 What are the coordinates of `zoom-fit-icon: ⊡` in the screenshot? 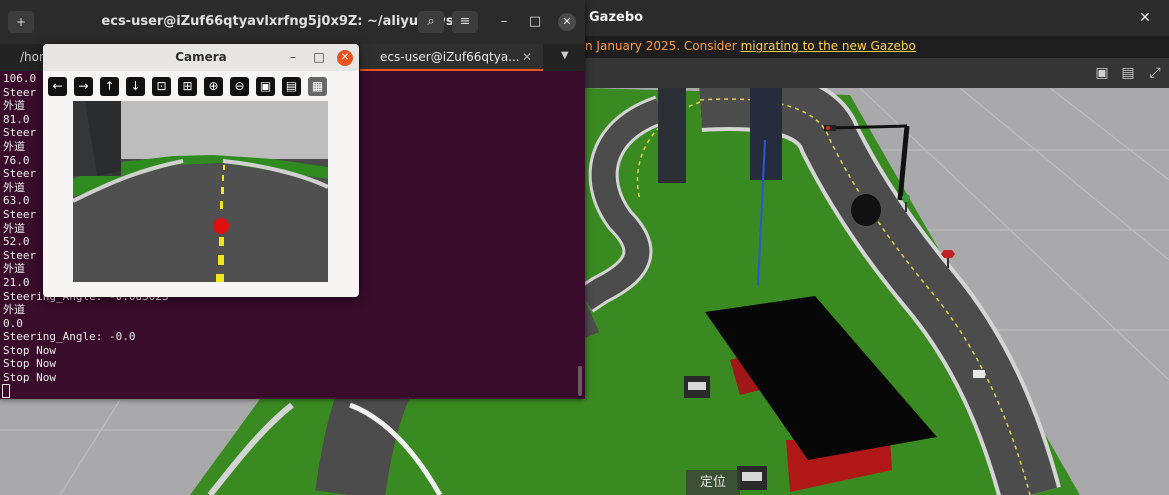 It's located at (161, 86).